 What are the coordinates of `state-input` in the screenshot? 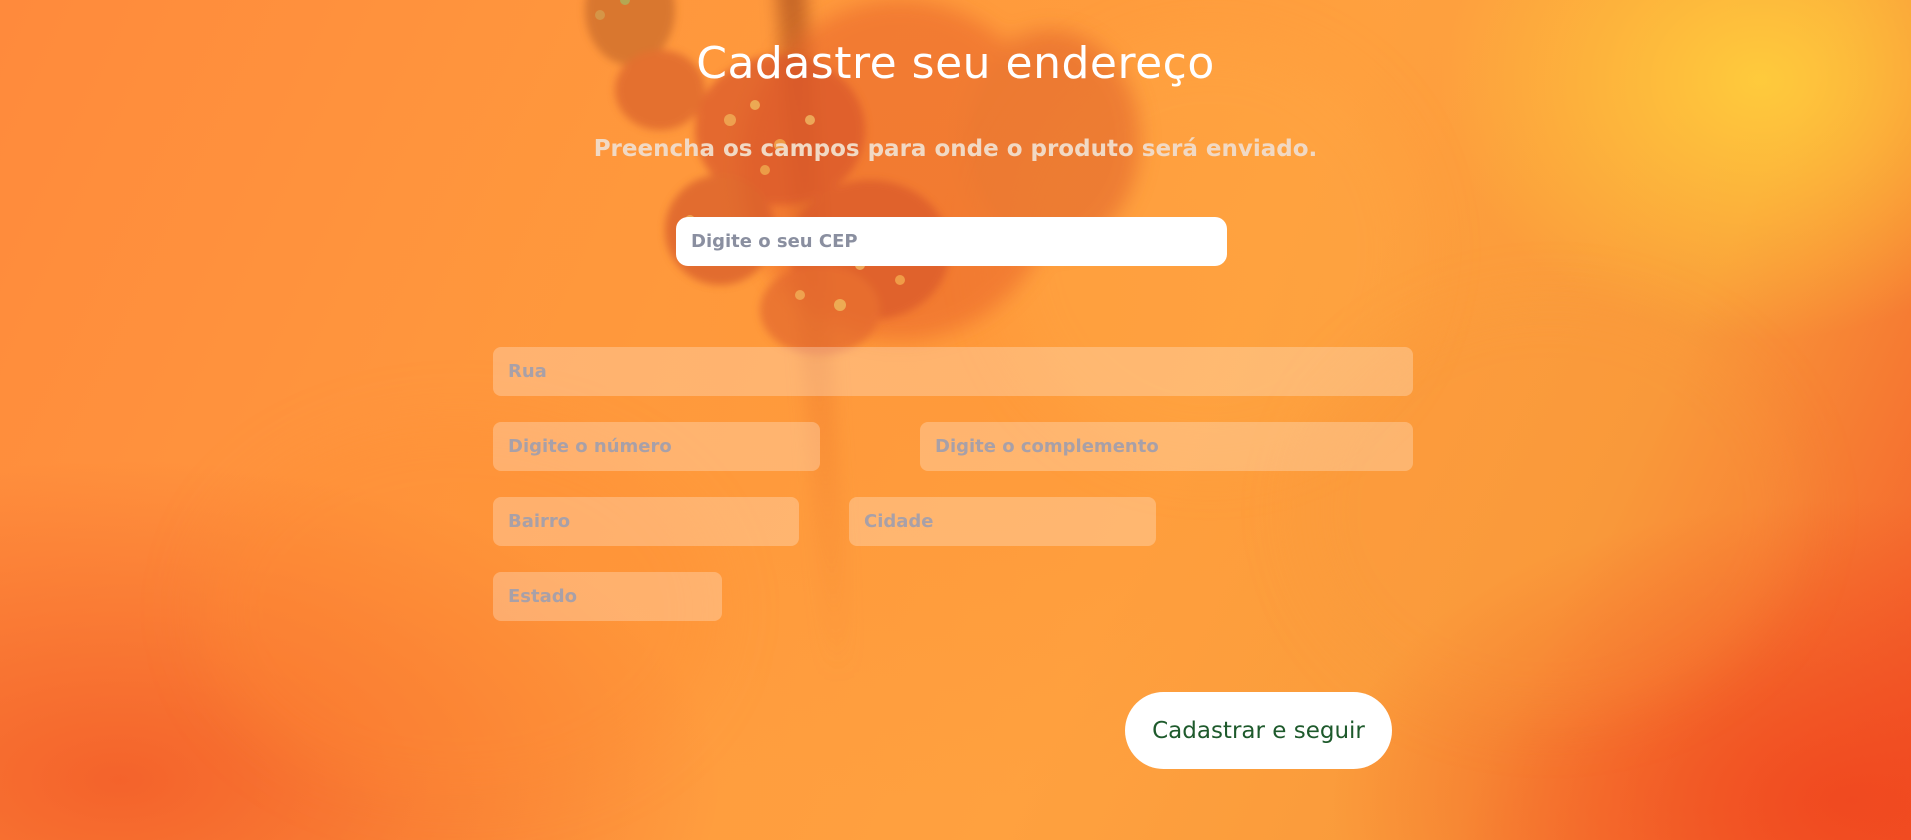 It's located at (607, 596).